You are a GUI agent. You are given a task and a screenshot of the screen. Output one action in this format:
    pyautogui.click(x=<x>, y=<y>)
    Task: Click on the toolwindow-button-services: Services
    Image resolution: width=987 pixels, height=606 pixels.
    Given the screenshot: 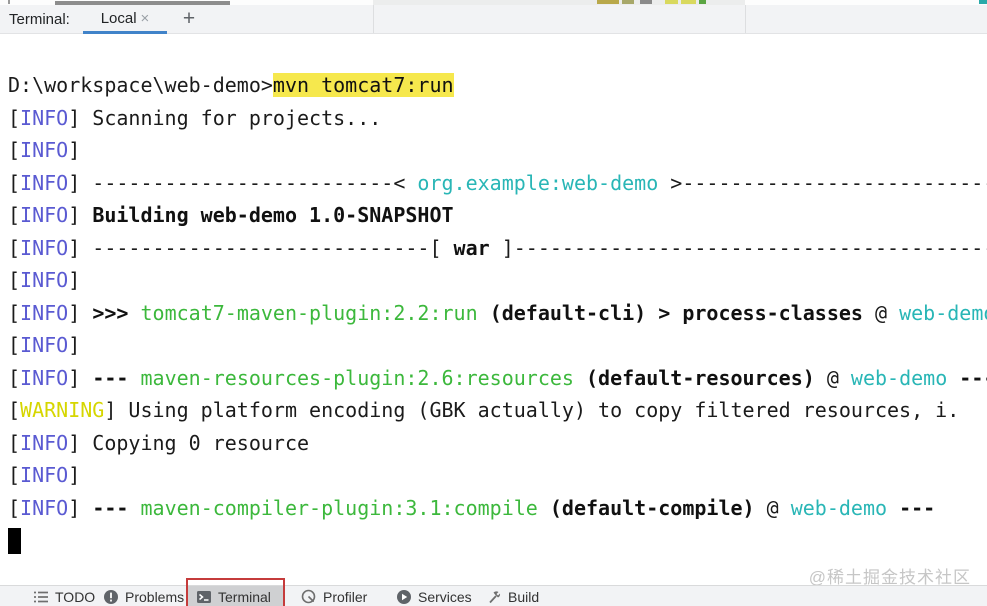 What is the action you would take?
    pyautogui.click(x=434, y=597)
    